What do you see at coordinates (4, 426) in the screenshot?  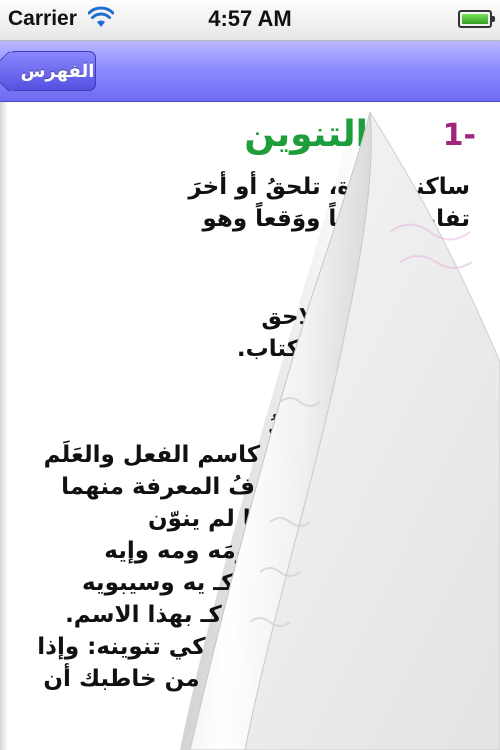 I see `page-edge` at bounding box center [4, 426].